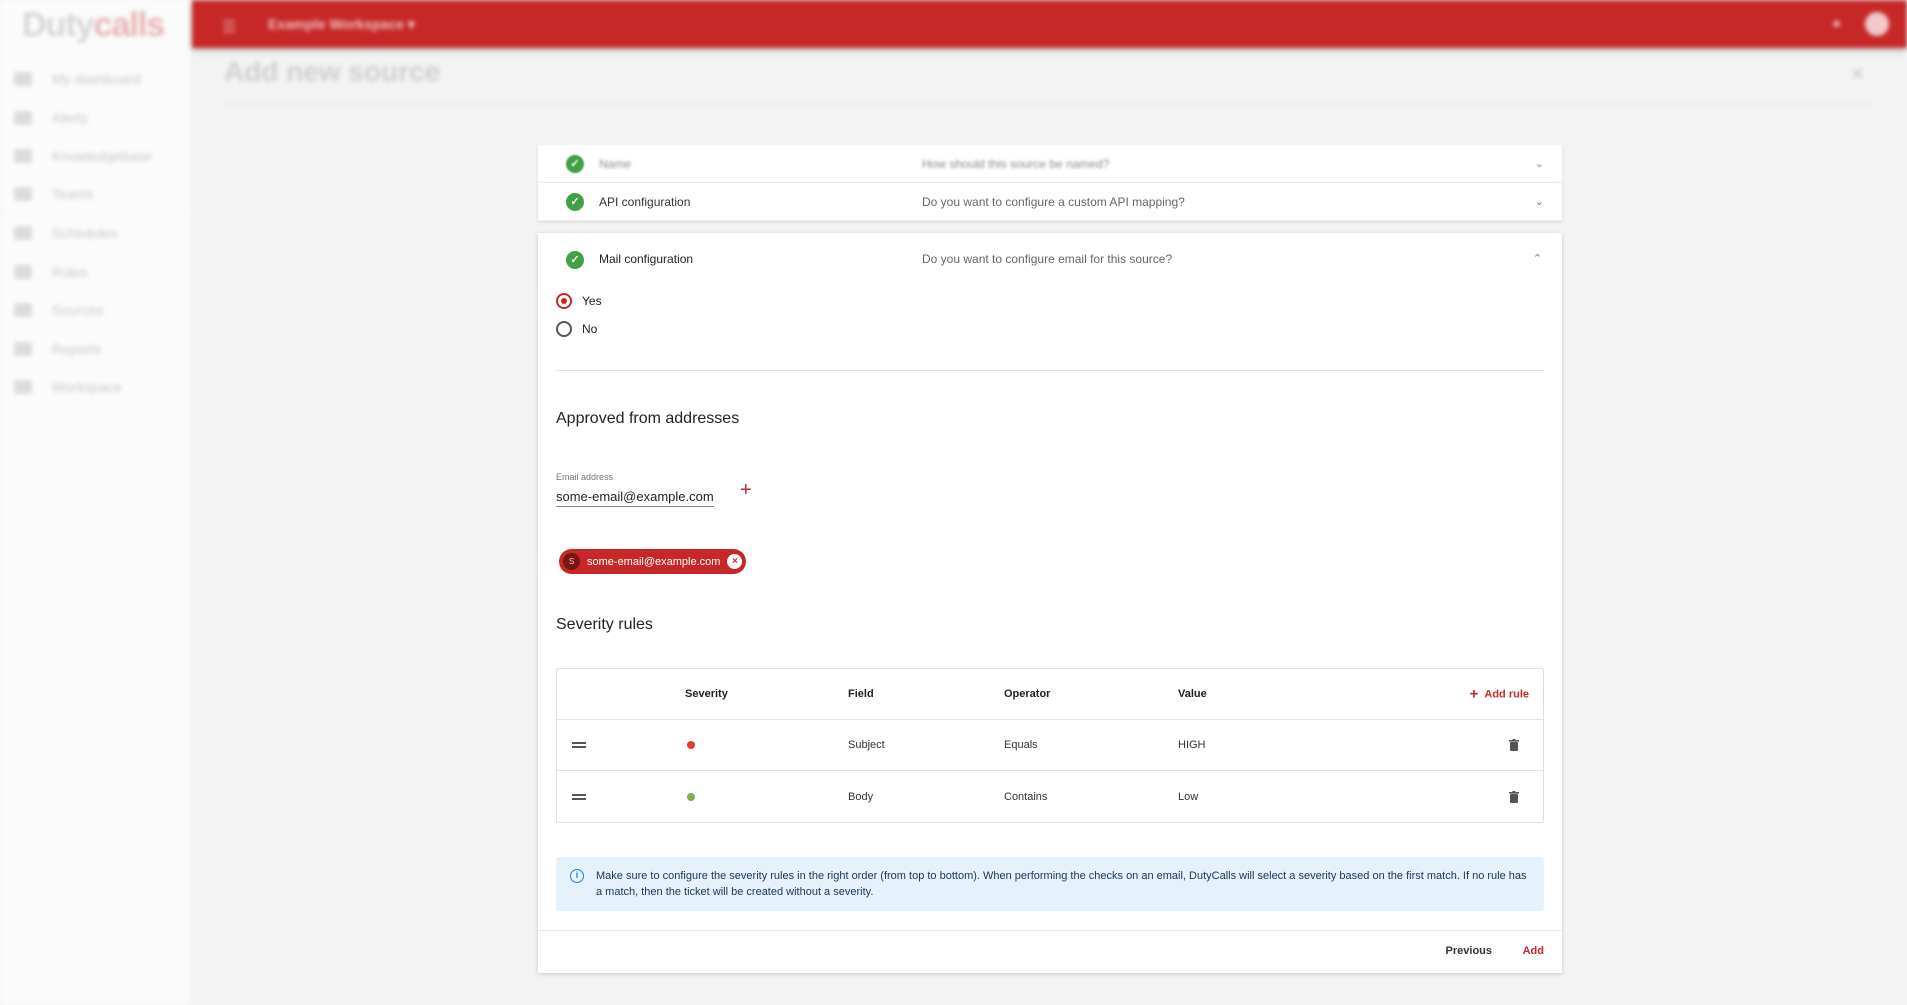 The width and height of the screenshot is (1907, 1005). What do you see at coordinates (23, 233) in the screenshot?
I see `calendar-icon` at bounding box center [23, 233].